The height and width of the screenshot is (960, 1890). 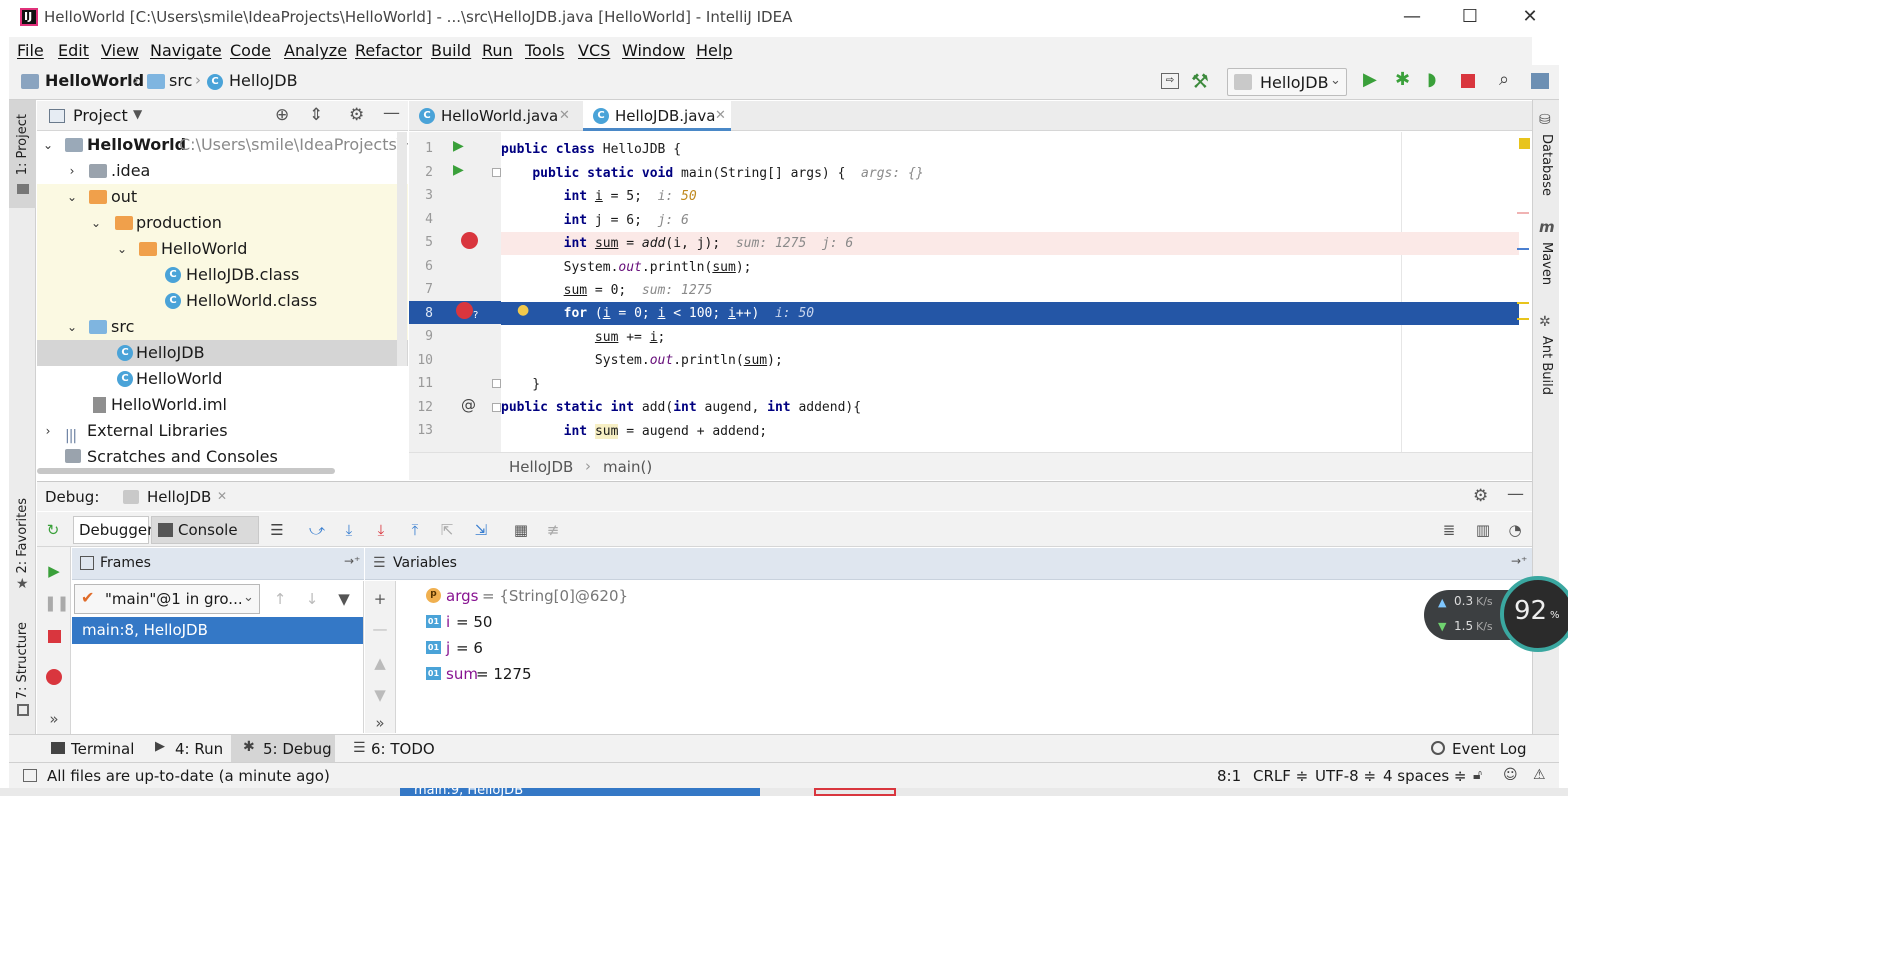 What do you see at coordinates (388, 50) in the screenshot?
I see `menu-refactor: Refactor` at bounding box center [388, 50].